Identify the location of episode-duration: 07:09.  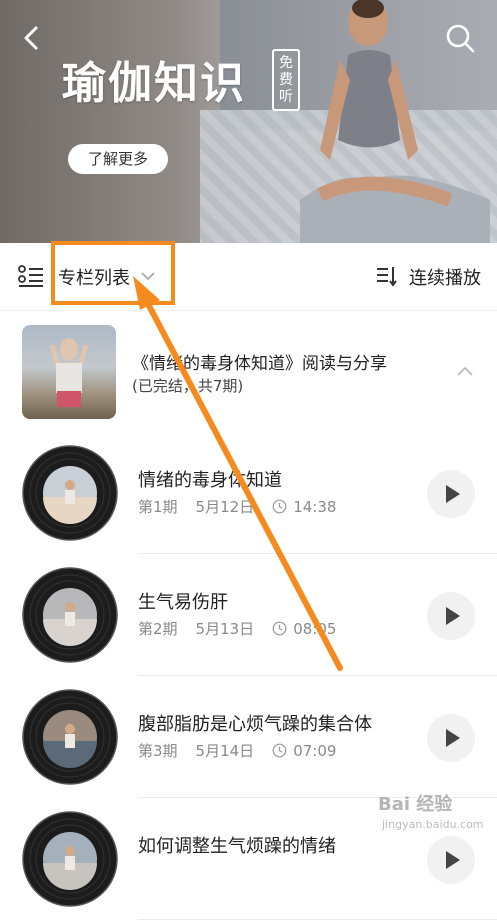
(315, 750).